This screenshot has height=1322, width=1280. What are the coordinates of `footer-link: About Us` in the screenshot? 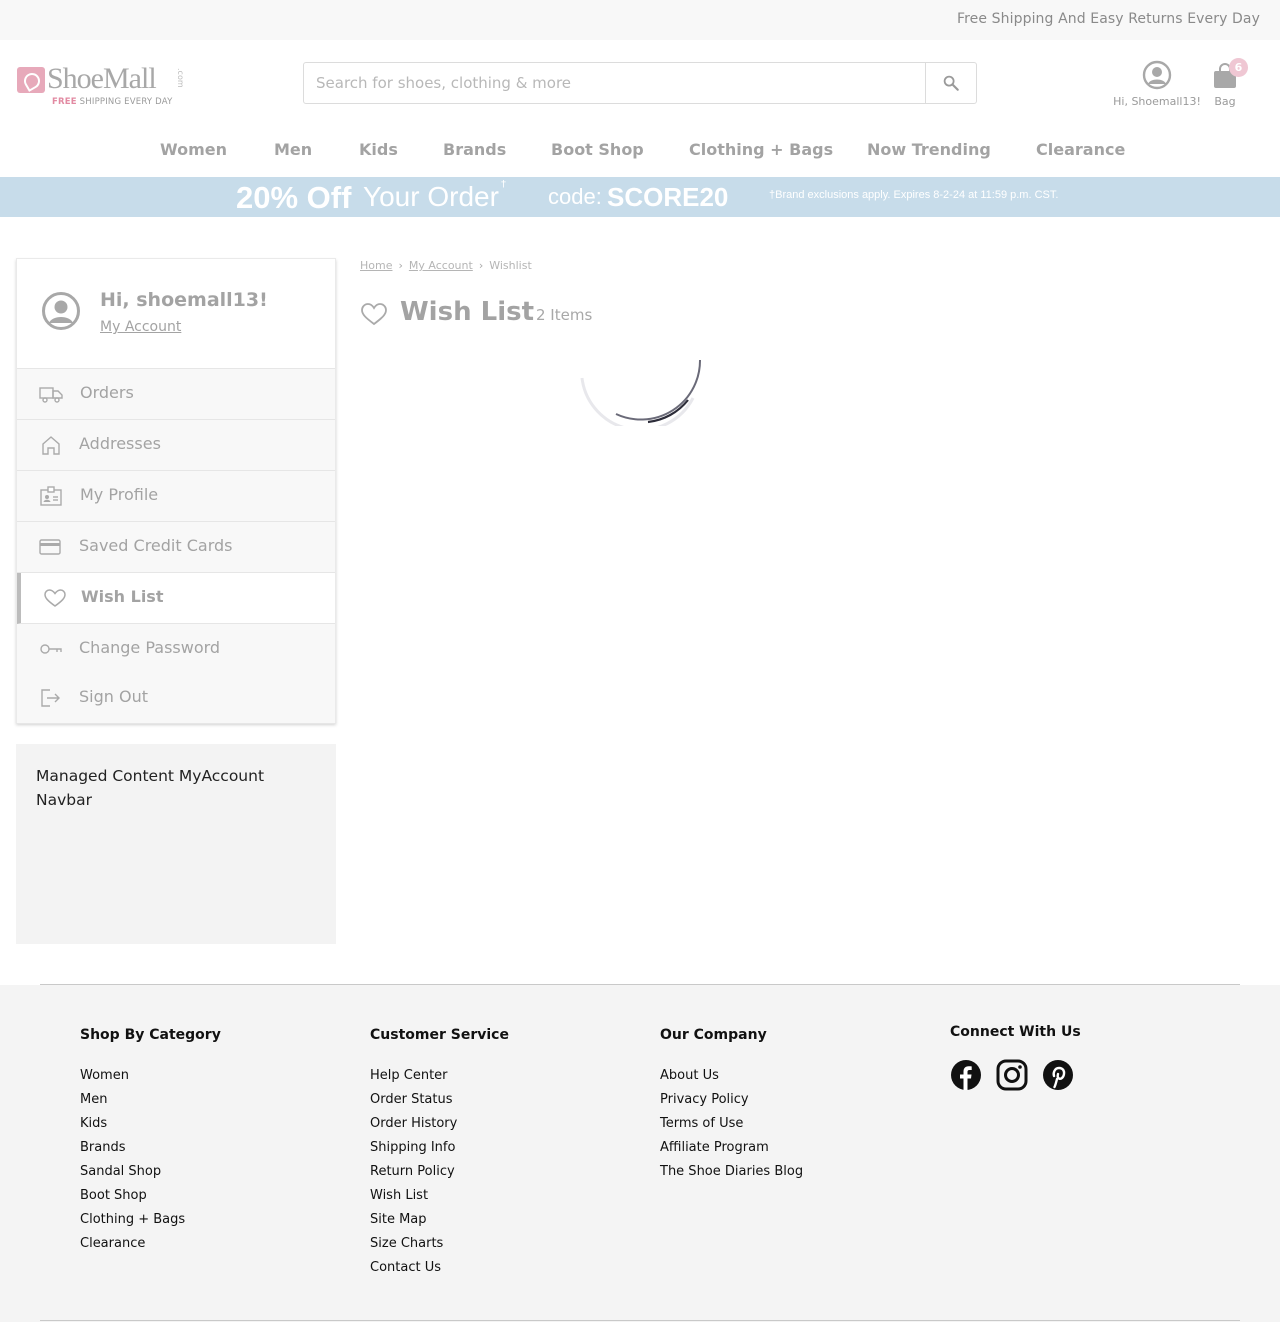 It's located at (731, 1076).